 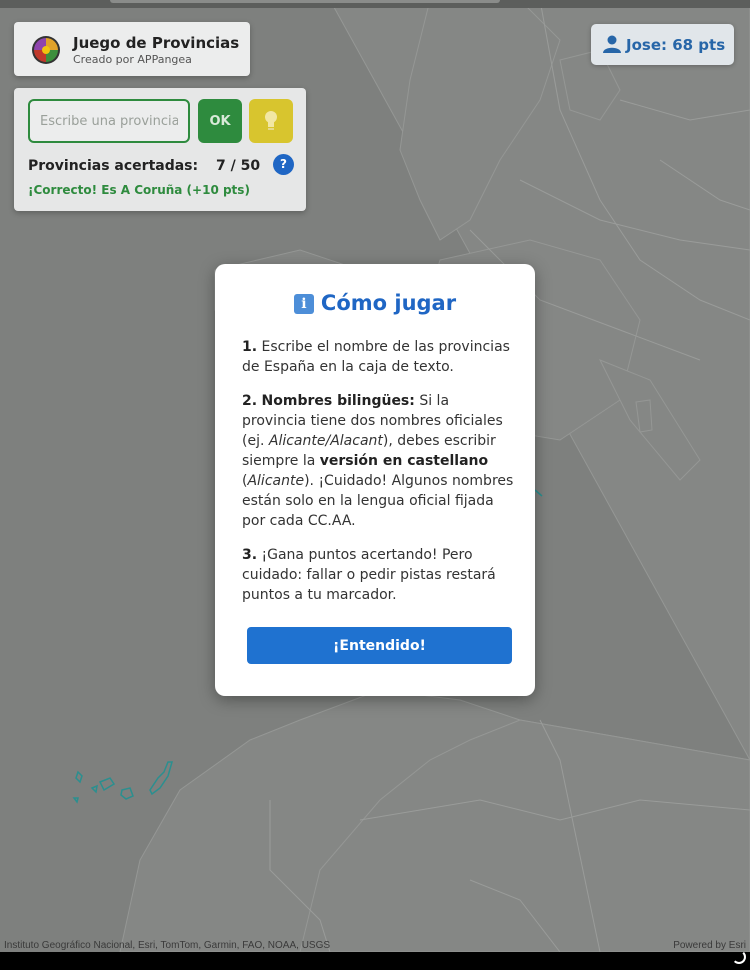 I want to click on app-logo-icon, so click(x=46, y=50).